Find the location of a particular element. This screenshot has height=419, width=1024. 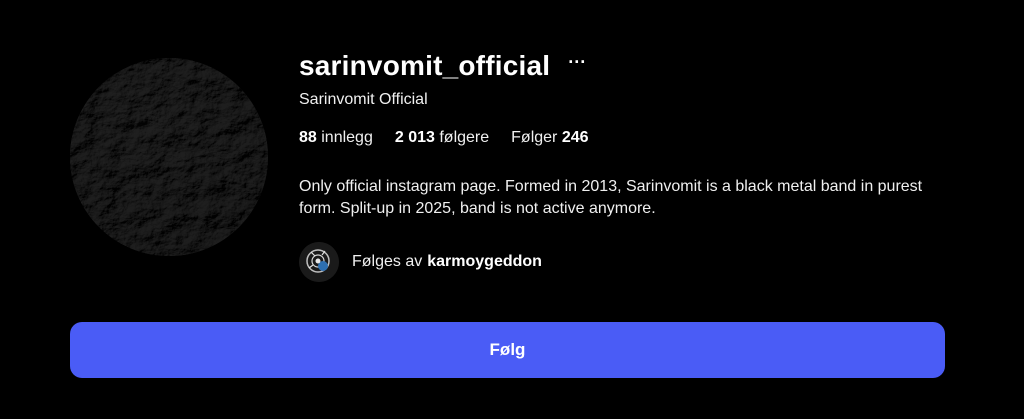

follow-button: Følg is located at coordinates (507, 350).